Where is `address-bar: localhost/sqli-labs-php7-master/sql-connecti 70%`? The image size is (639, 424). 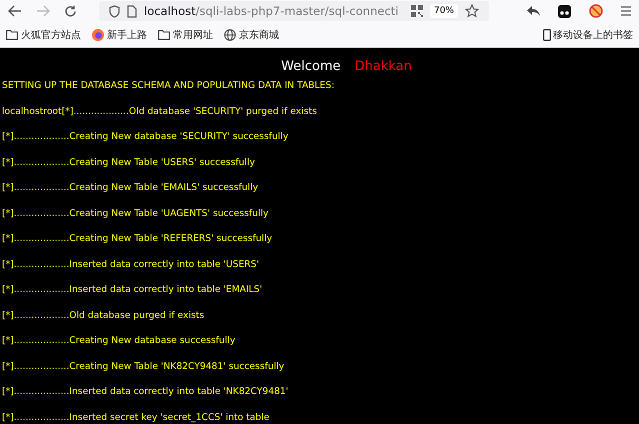
address-bar: localhost/sqli-labs-php7-master/sql-connecti 70% is located at coordinates (294, 11).